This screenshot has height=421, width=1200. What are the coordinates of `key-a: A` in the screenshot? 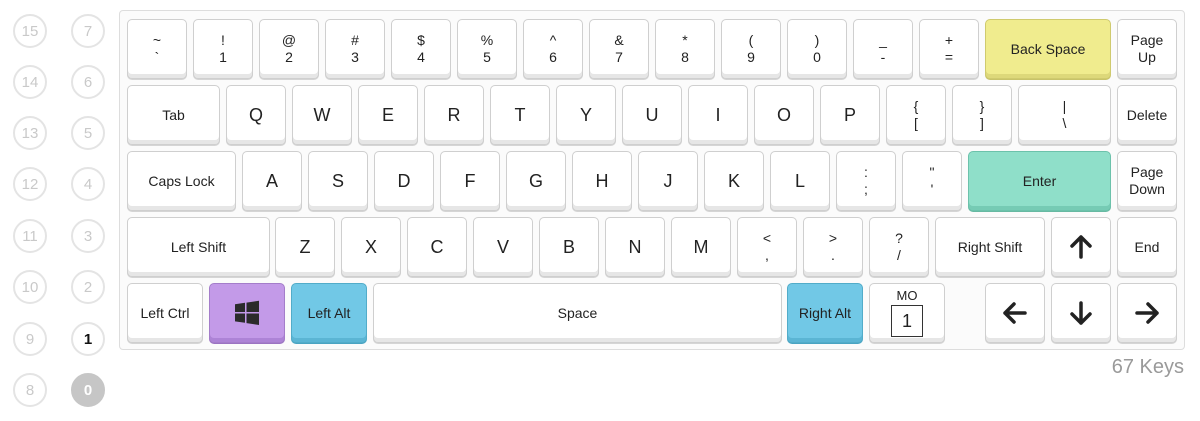 It's located at (272, 181).